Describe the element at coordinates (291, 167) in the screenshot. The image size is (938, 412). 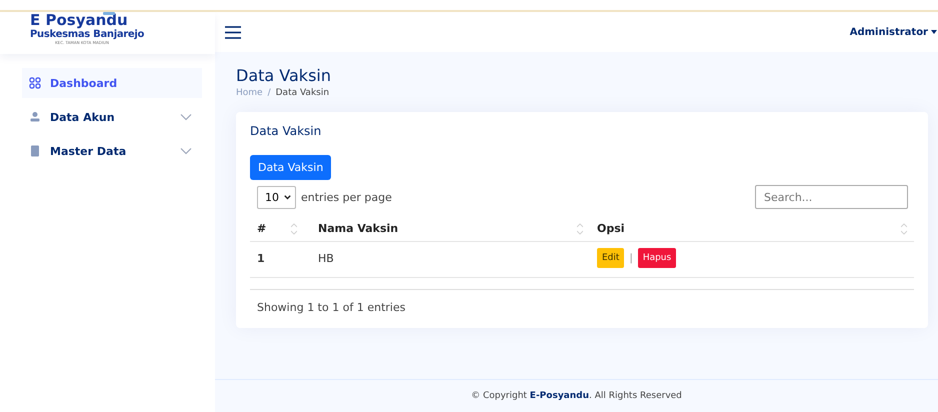
I see `add-button: Data Vaksin` at that location.